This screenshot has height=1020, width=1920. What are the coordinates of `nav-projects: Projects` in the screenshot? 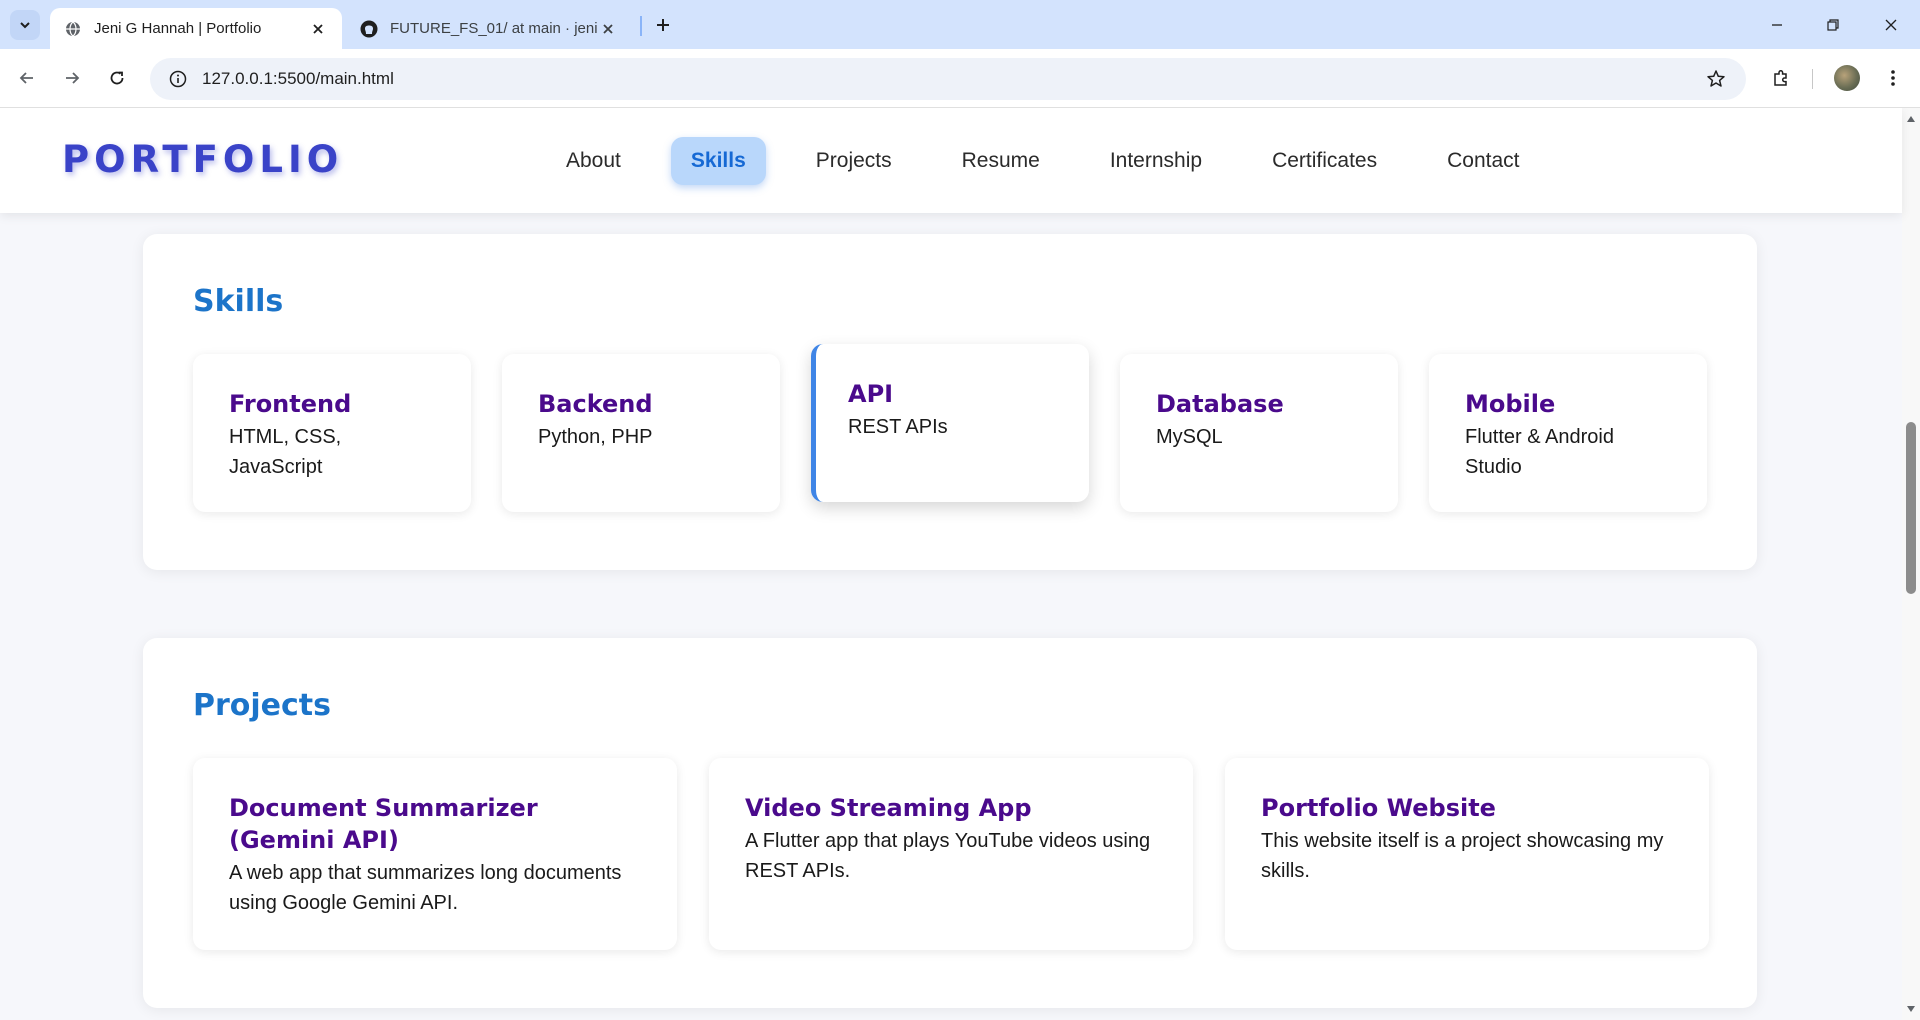 It's located at (854, 161).